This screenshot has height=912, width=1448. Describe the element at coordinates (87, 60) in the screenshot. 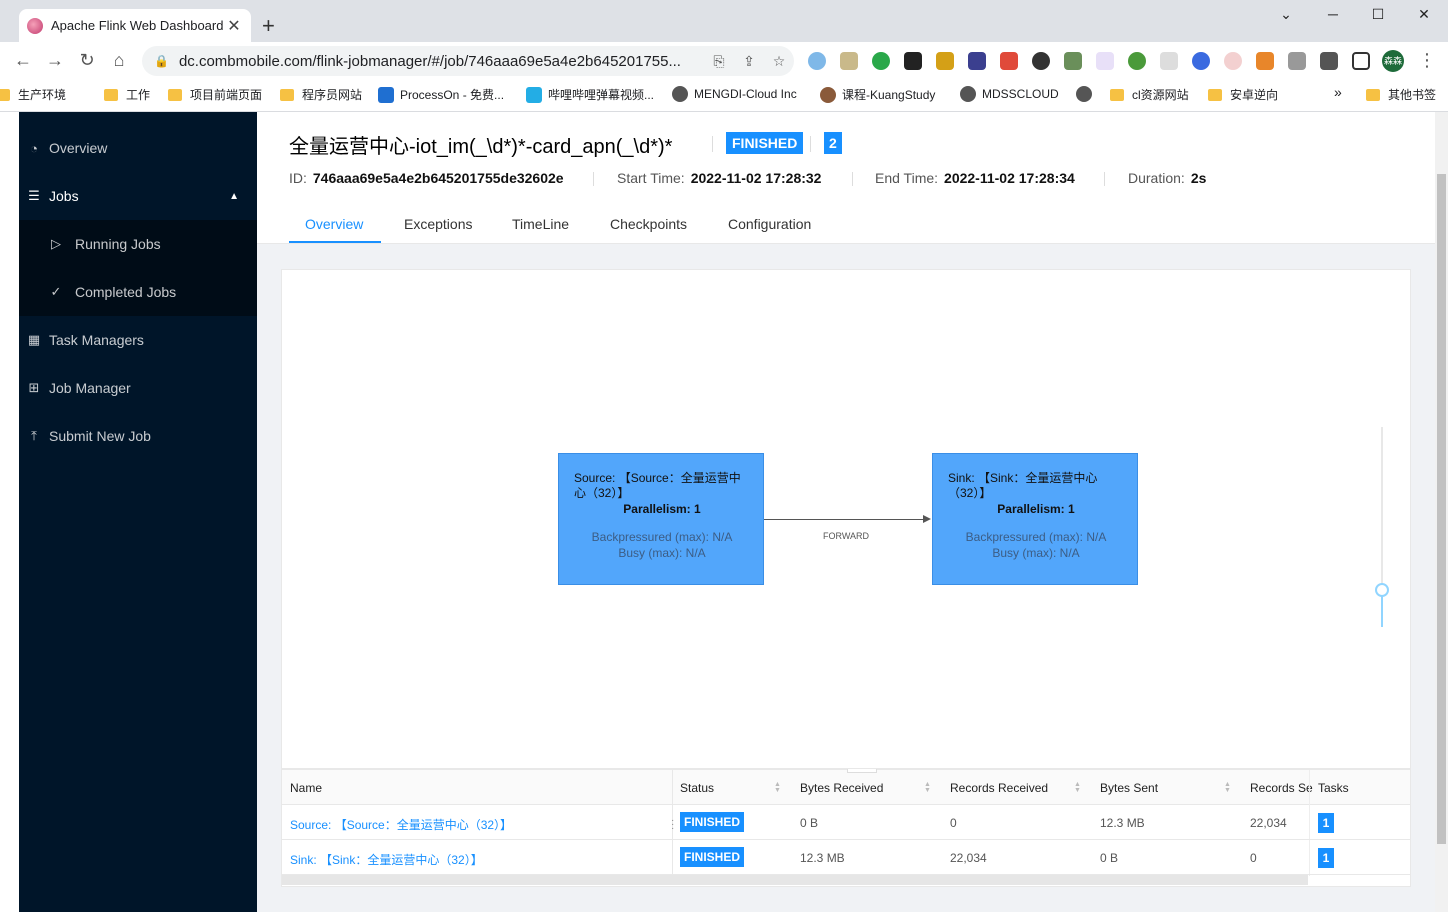

I see `reload-icon: ↻` at that location.